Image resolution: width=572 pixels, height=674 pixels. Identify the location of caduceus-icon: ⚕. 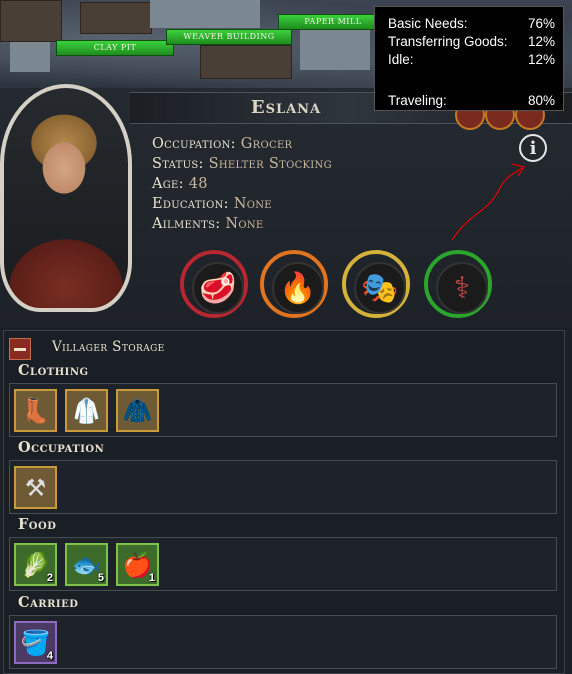
(462, 288).